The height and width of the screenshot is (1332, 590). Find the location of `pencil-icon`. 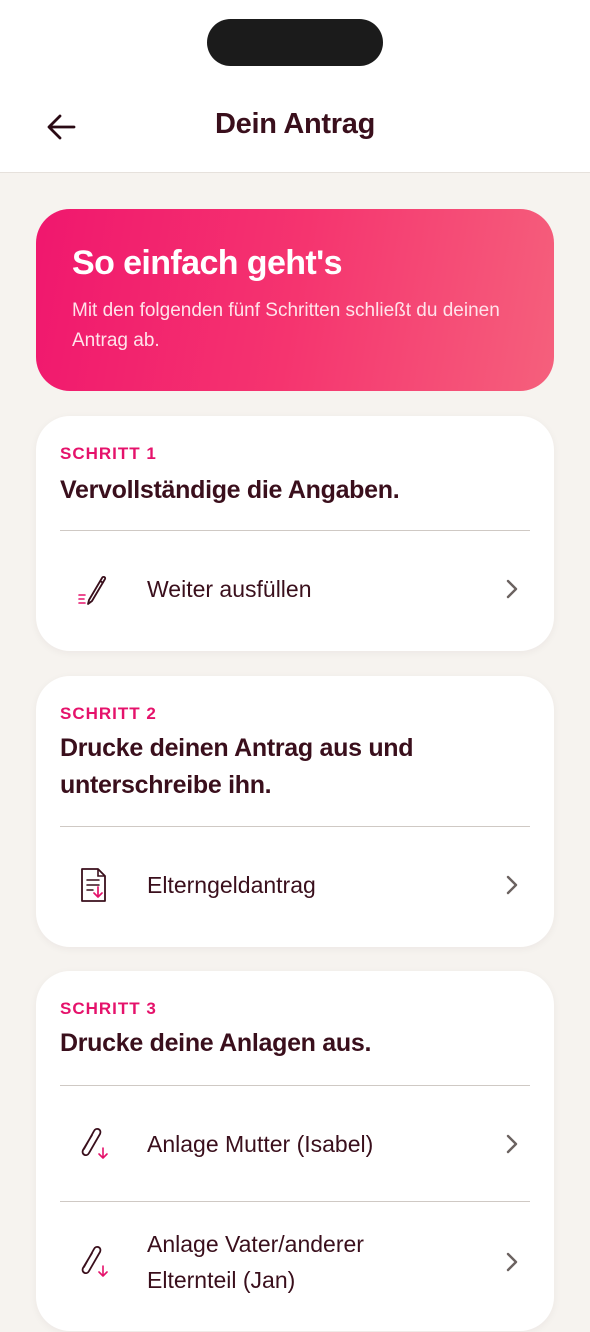

pencil-icon is located at coordinates (92, 590).